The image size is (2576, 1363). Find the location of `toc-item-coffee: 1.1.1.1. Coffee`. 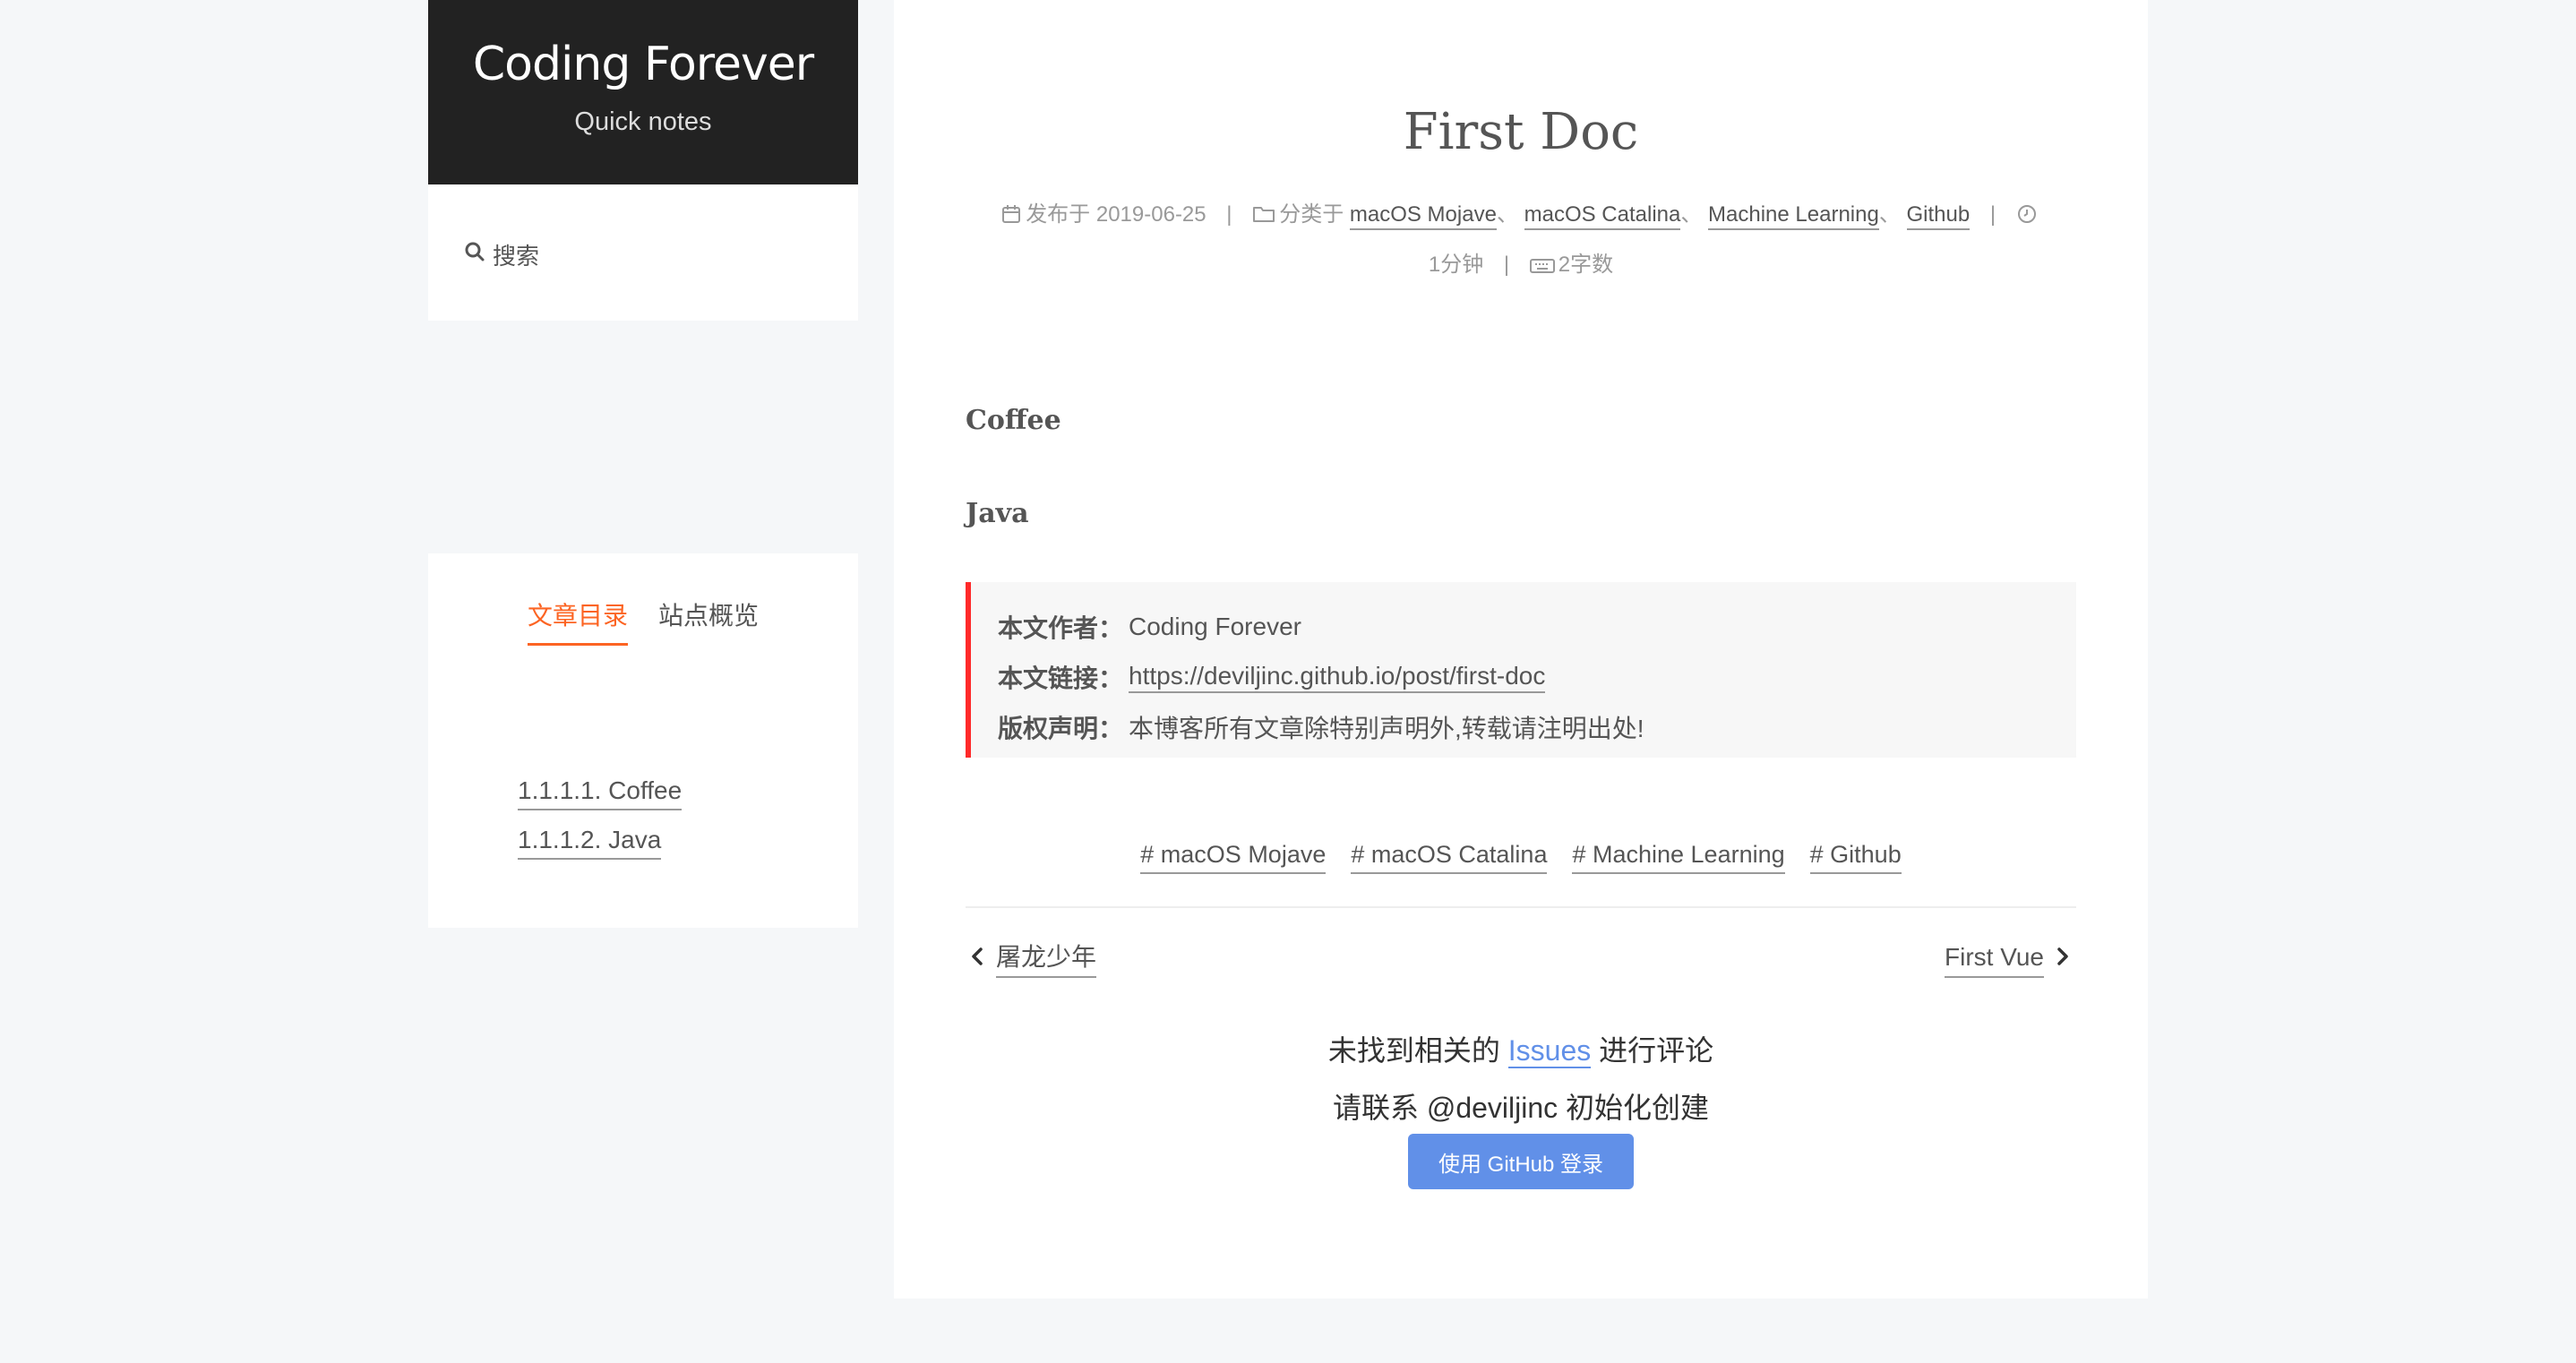

toc-item-coffee: 1.1.1.1. Coffee is located at coordinates (600, 791).